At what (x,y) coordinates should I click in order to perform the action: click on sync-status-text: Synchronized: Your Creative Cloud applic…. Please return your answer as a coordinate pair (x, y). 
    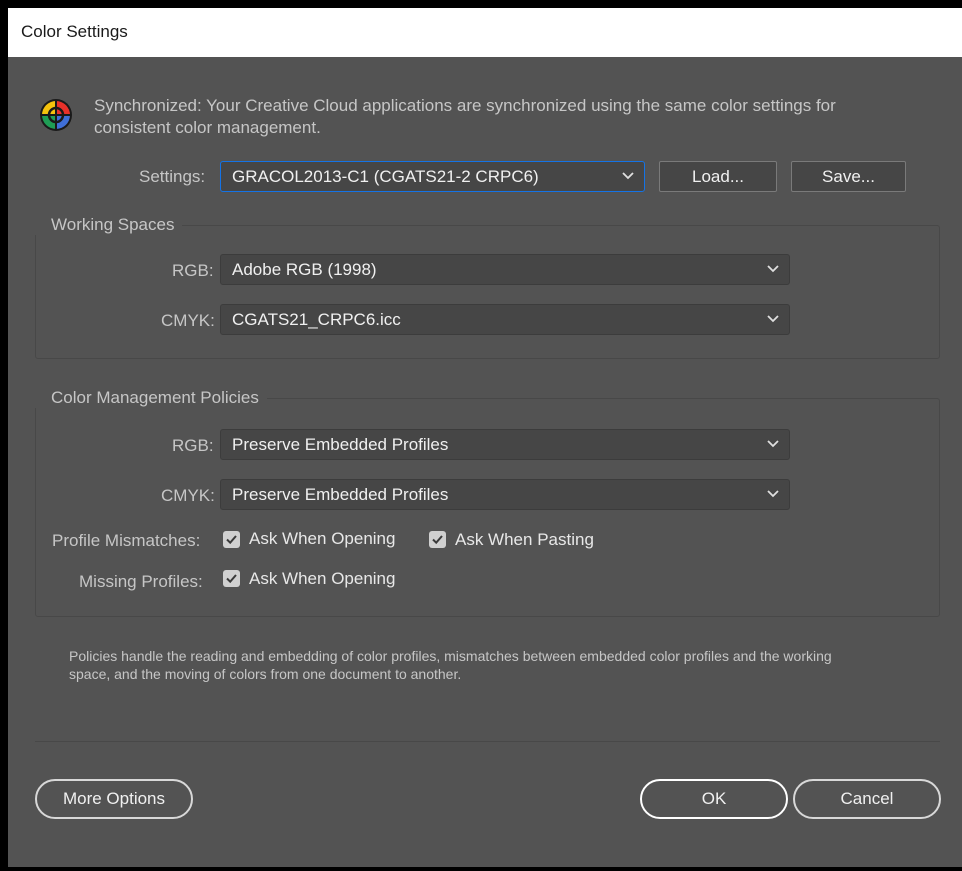
    Looking at the image, I should click on (465, 105).